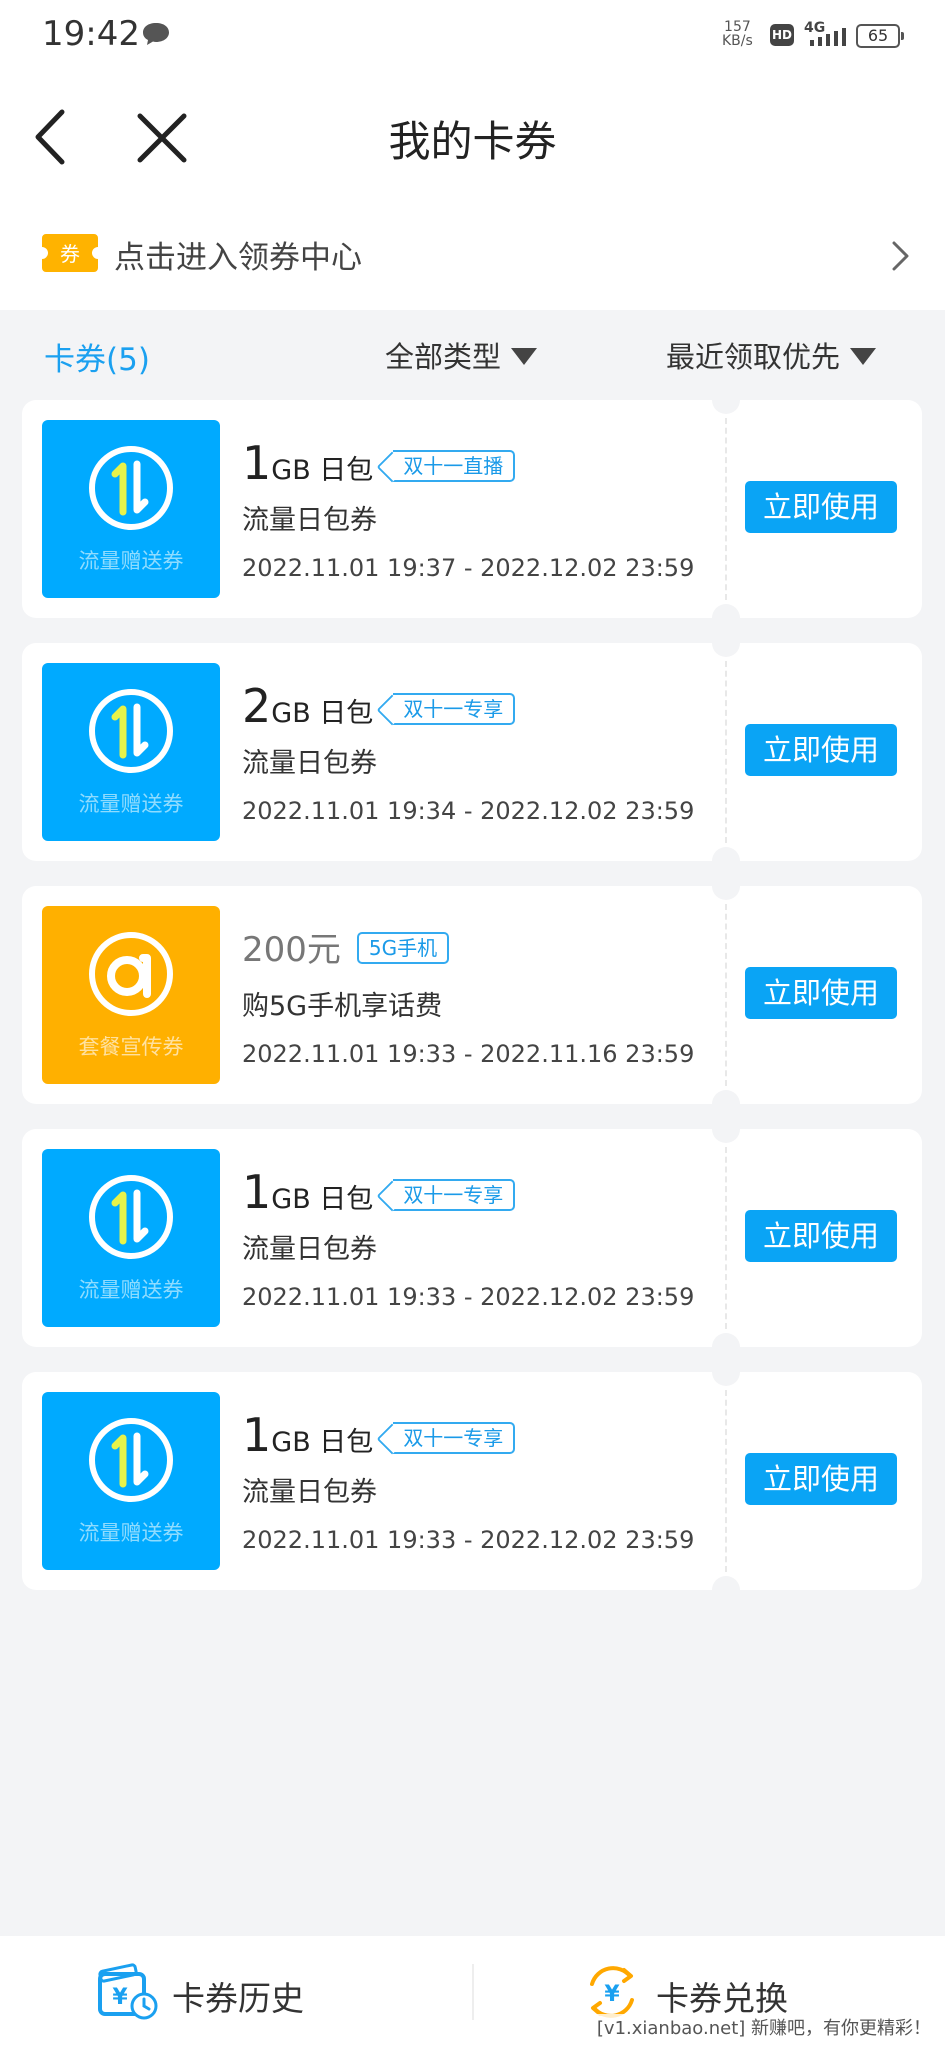  I want to click on coupon-tag-text: 双十一直播, so click(453, 466).